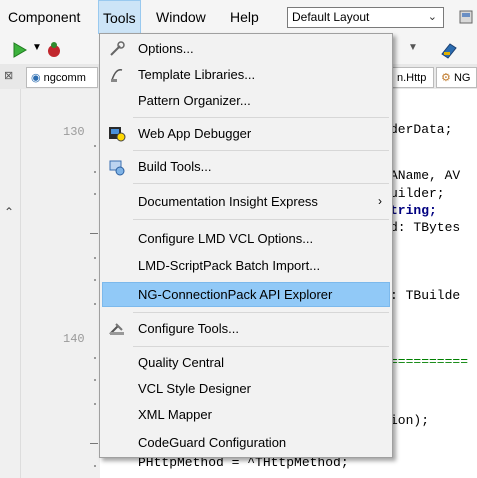  What do you see at coordinates (37, 47) in the screenshot?
I see `run-dropdown-icon: ▼` at bounding box center [37, 47].